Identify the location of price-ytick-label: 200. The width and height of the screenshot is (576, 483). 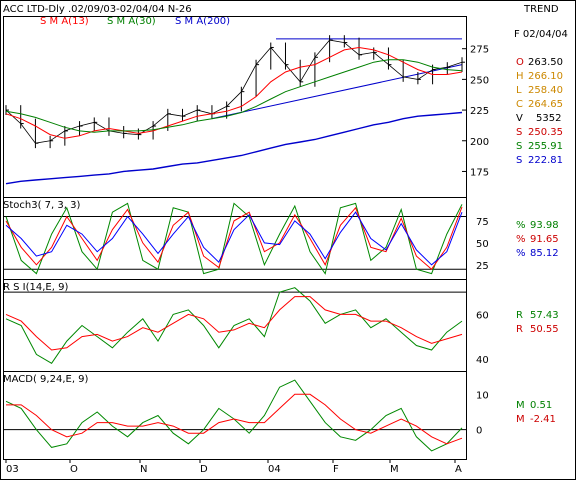
(479, 142).